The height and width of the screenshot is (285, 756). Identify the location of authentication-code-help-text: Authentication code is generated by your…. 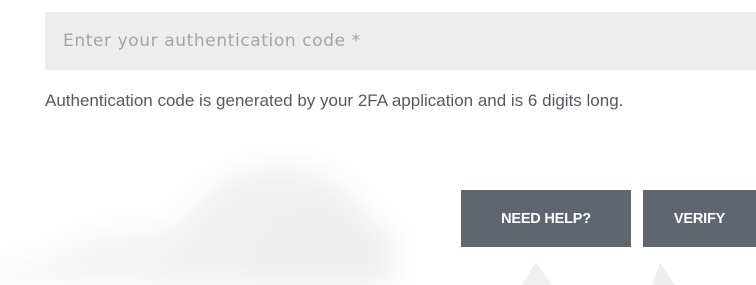
(334, 100).